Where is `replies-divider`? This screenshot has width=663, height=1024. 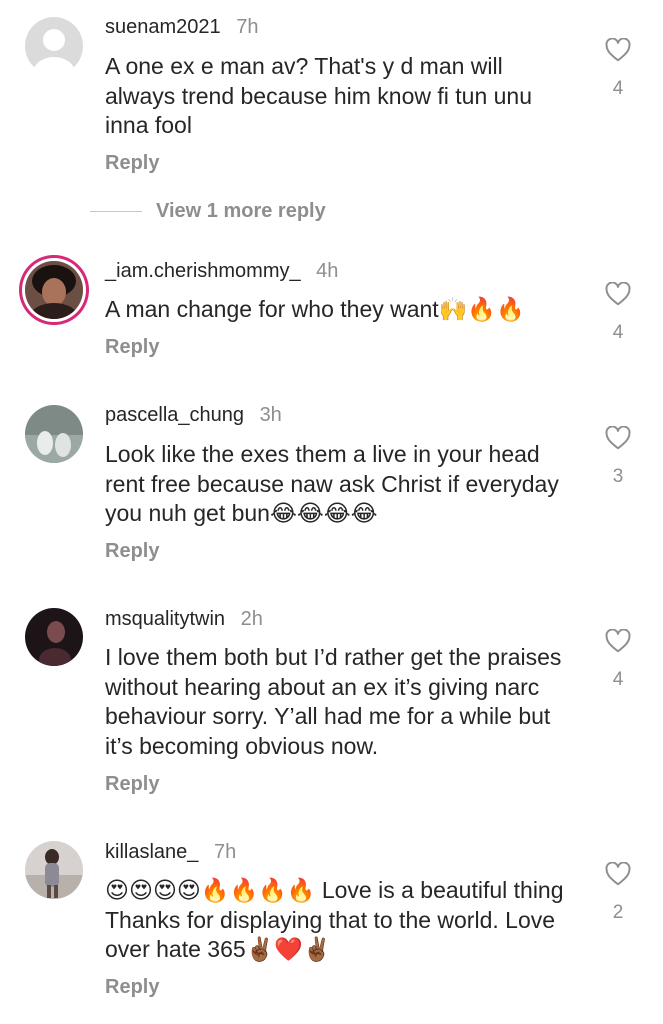 replies-divider is located at coordinates (116, 211).